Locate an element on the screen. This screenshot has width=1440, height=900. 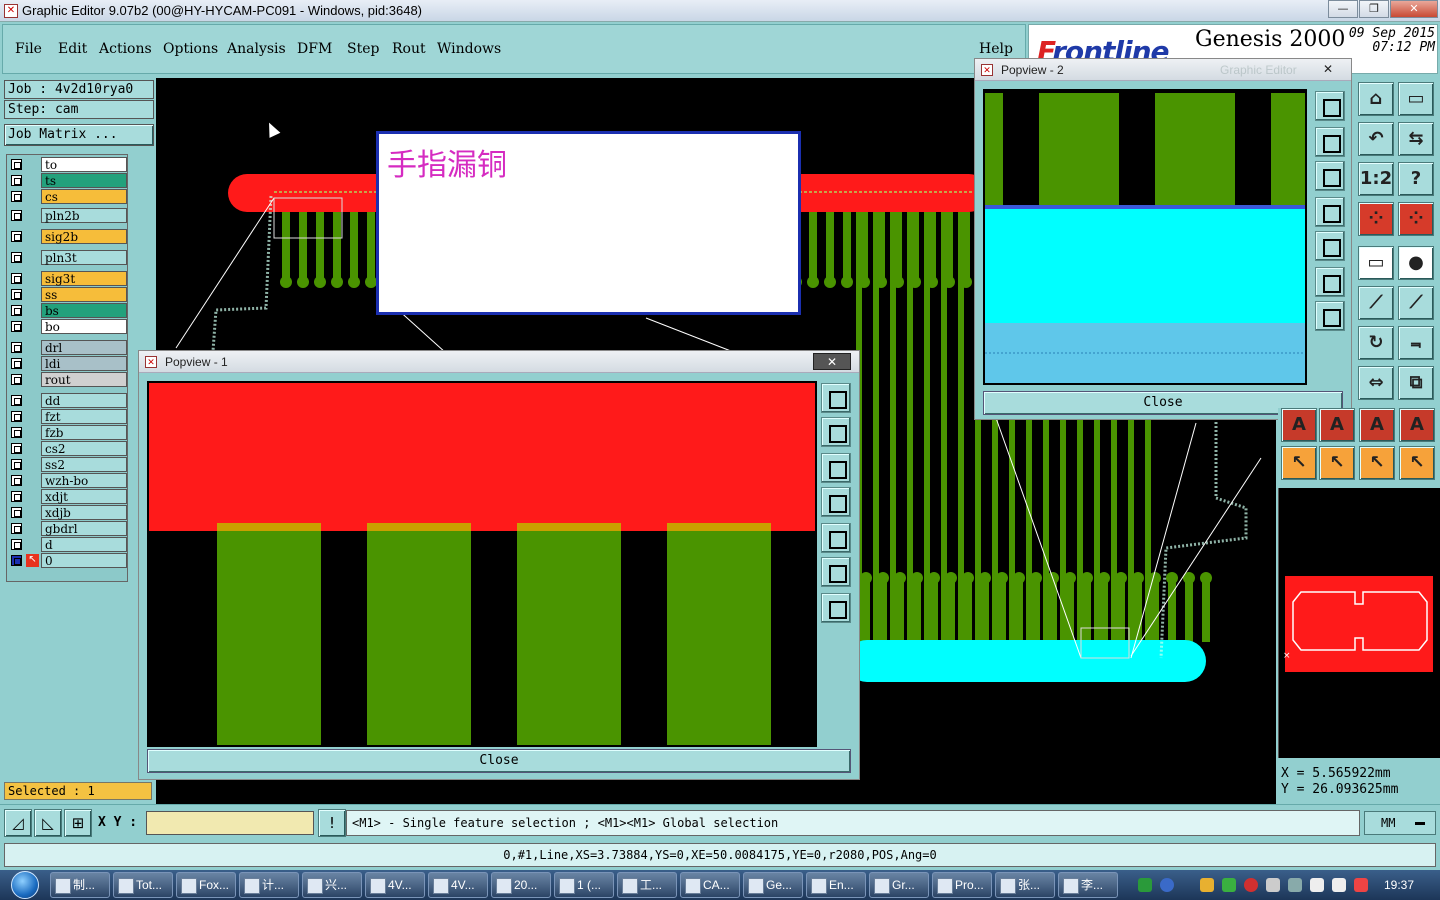
select2-icon: ↖ is located at coordinates (1337, 463).